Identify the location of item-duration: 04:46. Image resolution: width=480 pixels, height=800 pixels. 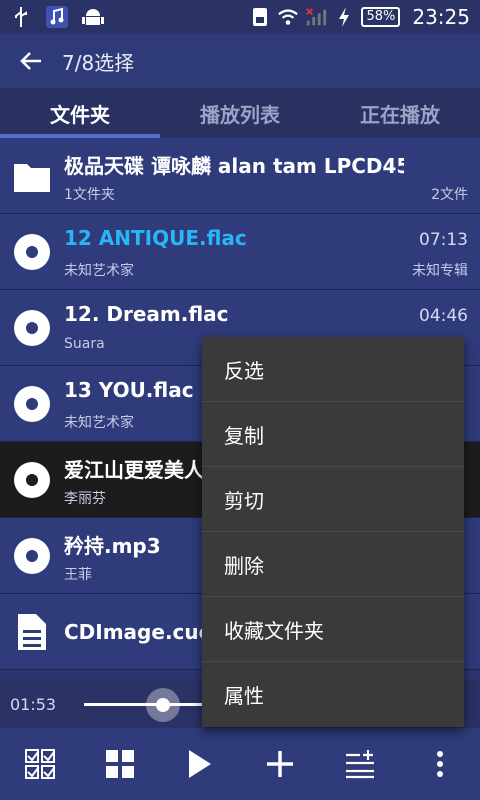
(443, 316).